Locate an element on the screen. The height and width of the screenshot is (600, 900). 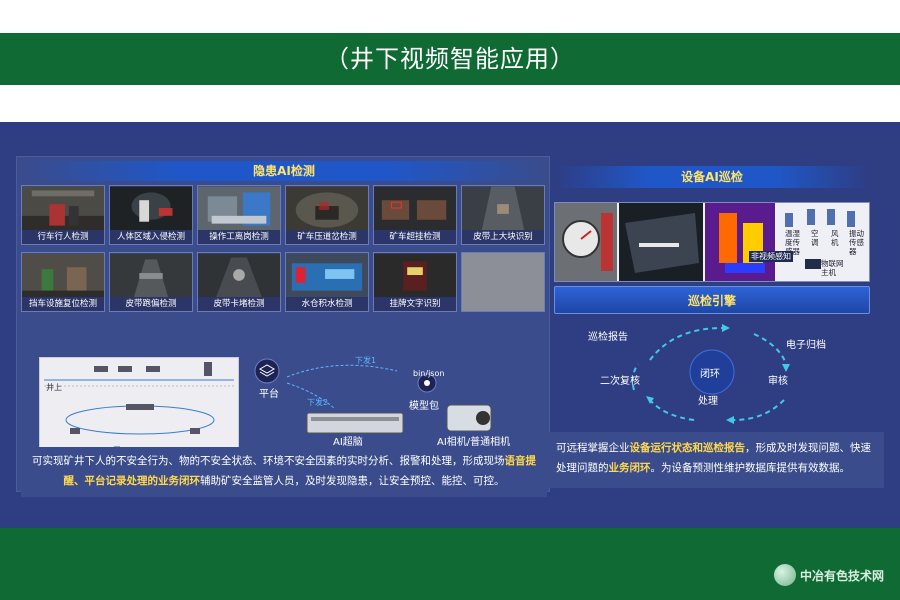
thumb-7: 挡车设施复位检测 is located at coordinates (63, 282).